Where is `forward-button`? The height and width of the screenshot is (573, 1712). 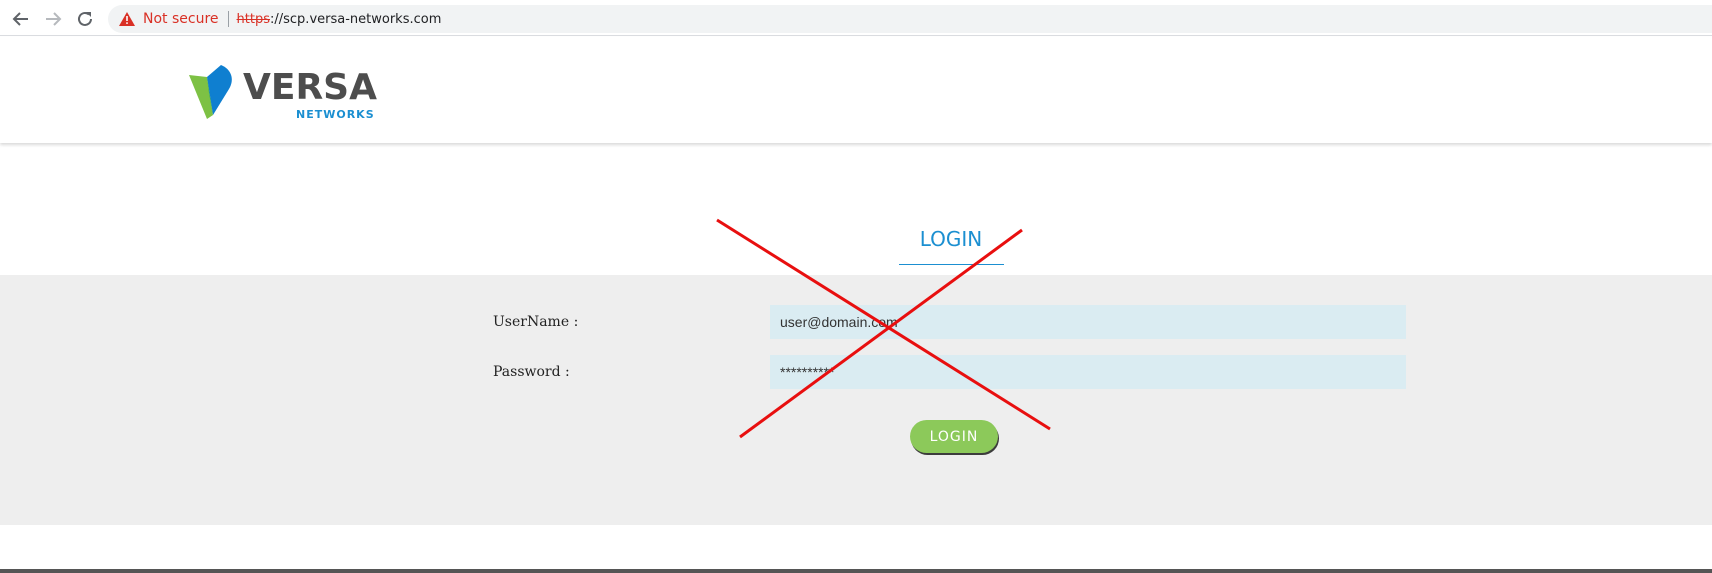 forward-button is located at coordinates (53, 19).